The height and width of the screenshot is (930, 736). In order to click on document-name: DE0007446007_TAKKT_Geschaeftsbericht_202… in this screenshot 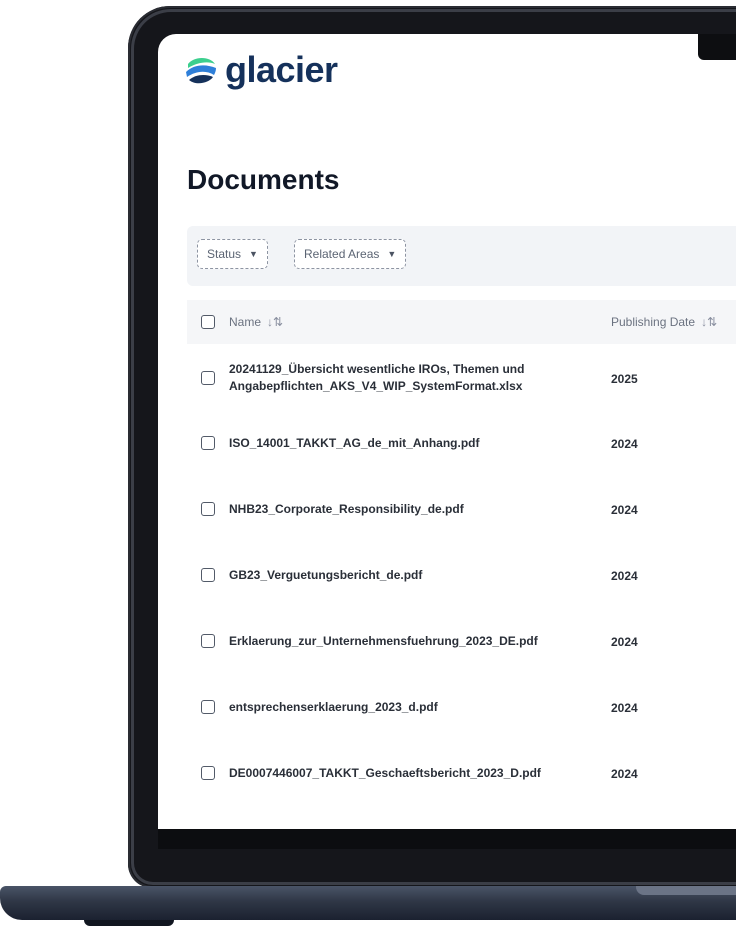, I will do `click(394, 773)`.